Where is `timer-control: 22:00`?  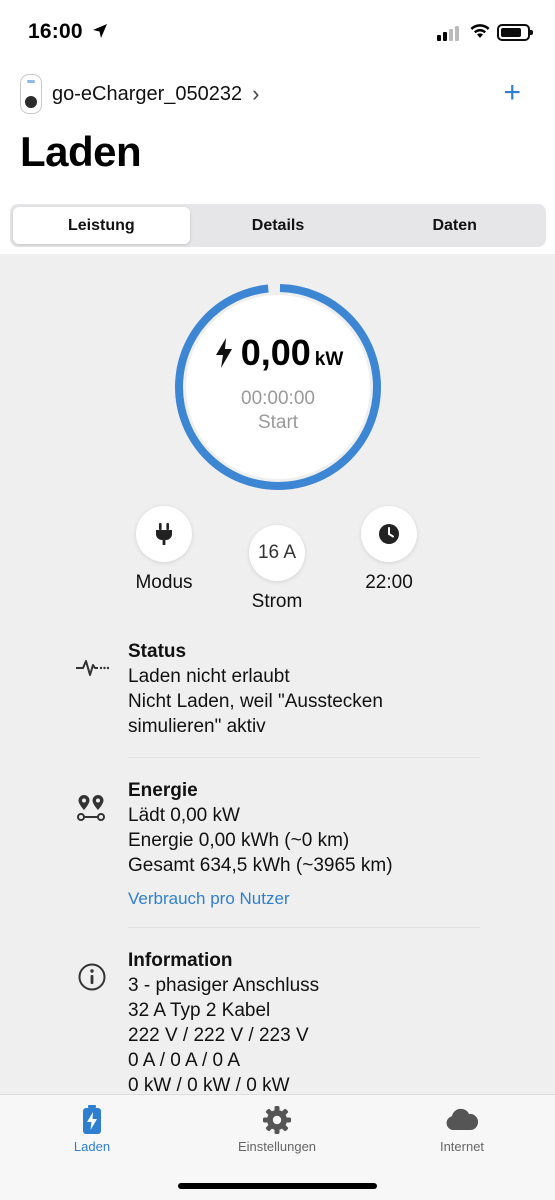 timer-control: 22:00 is located at coordinates (389, 550).